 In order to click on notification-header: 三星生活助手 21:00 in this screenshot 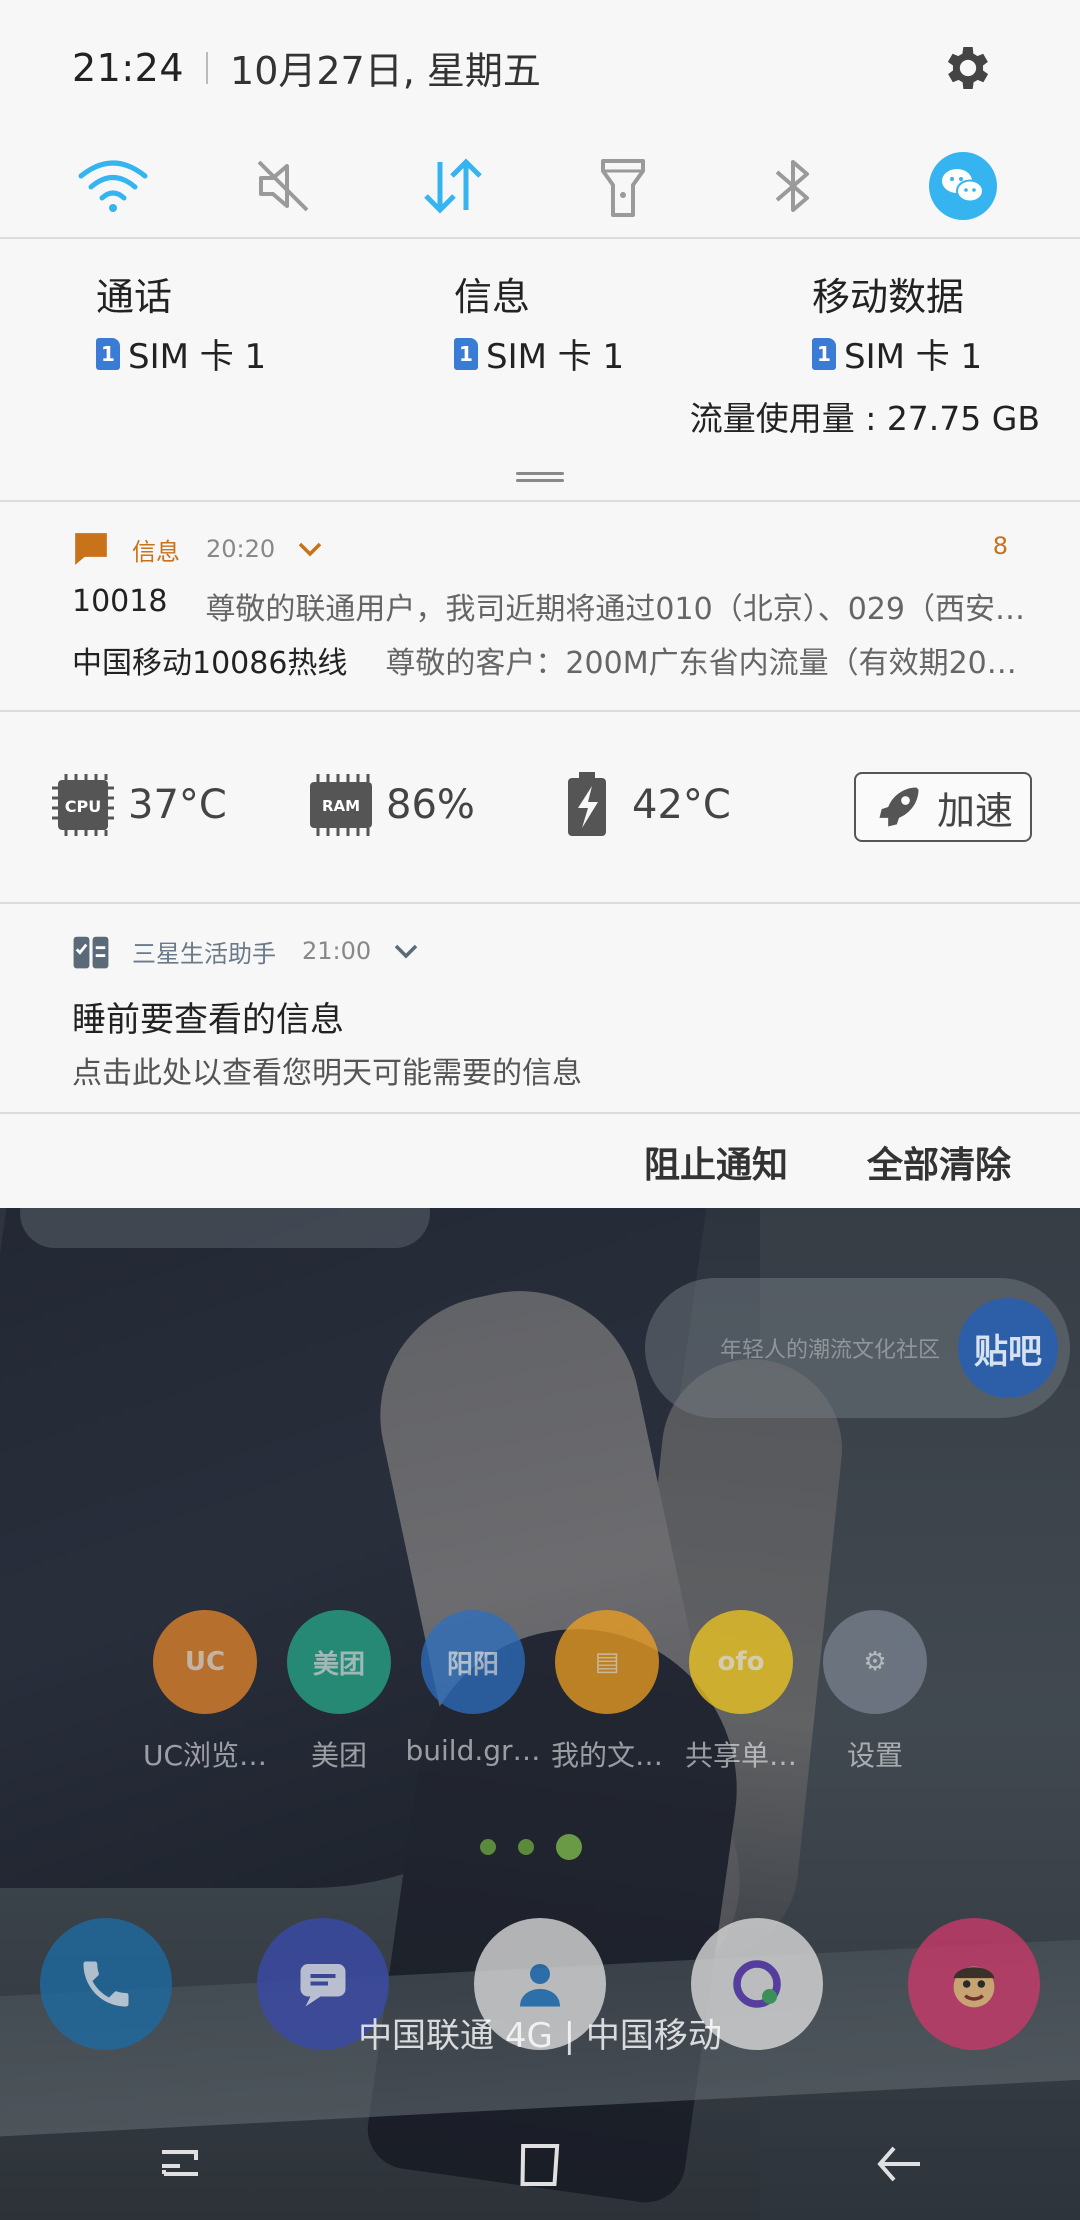, I will do `click(245, 951)`.